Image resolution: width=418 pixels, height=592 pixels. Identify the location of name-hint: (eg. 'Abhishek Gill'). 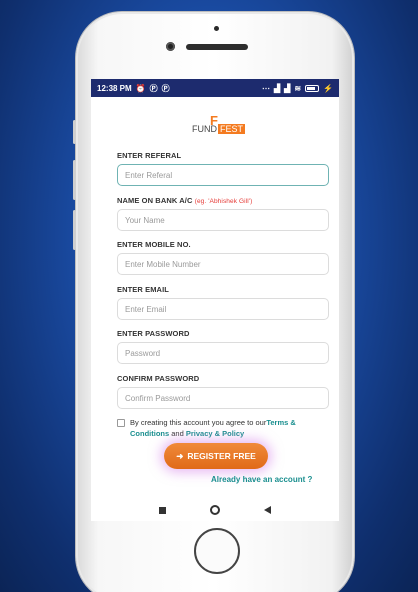
(223, 201).